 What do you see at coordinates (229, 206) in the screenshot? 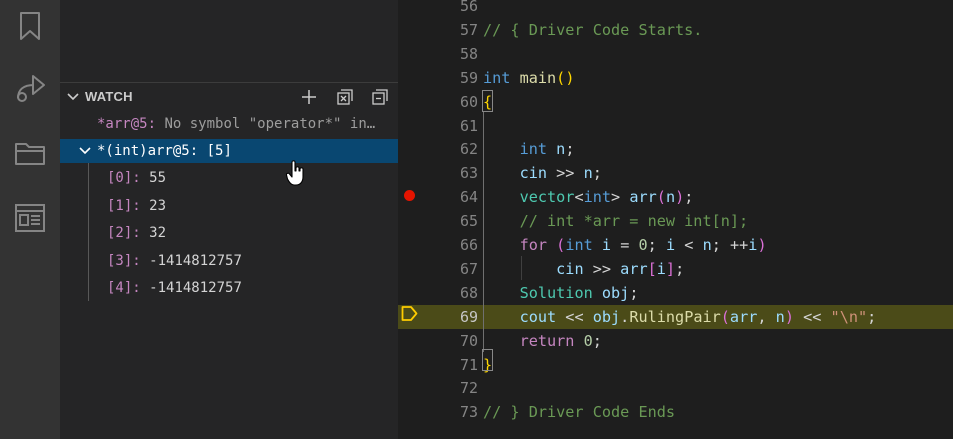
I see `watch-child-row: [1]: 23` at bounding box center [229, 206].